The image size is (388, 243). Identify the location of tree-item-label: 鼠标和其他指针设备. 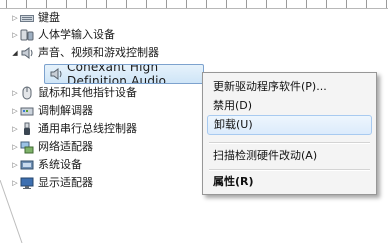
(87, 92).